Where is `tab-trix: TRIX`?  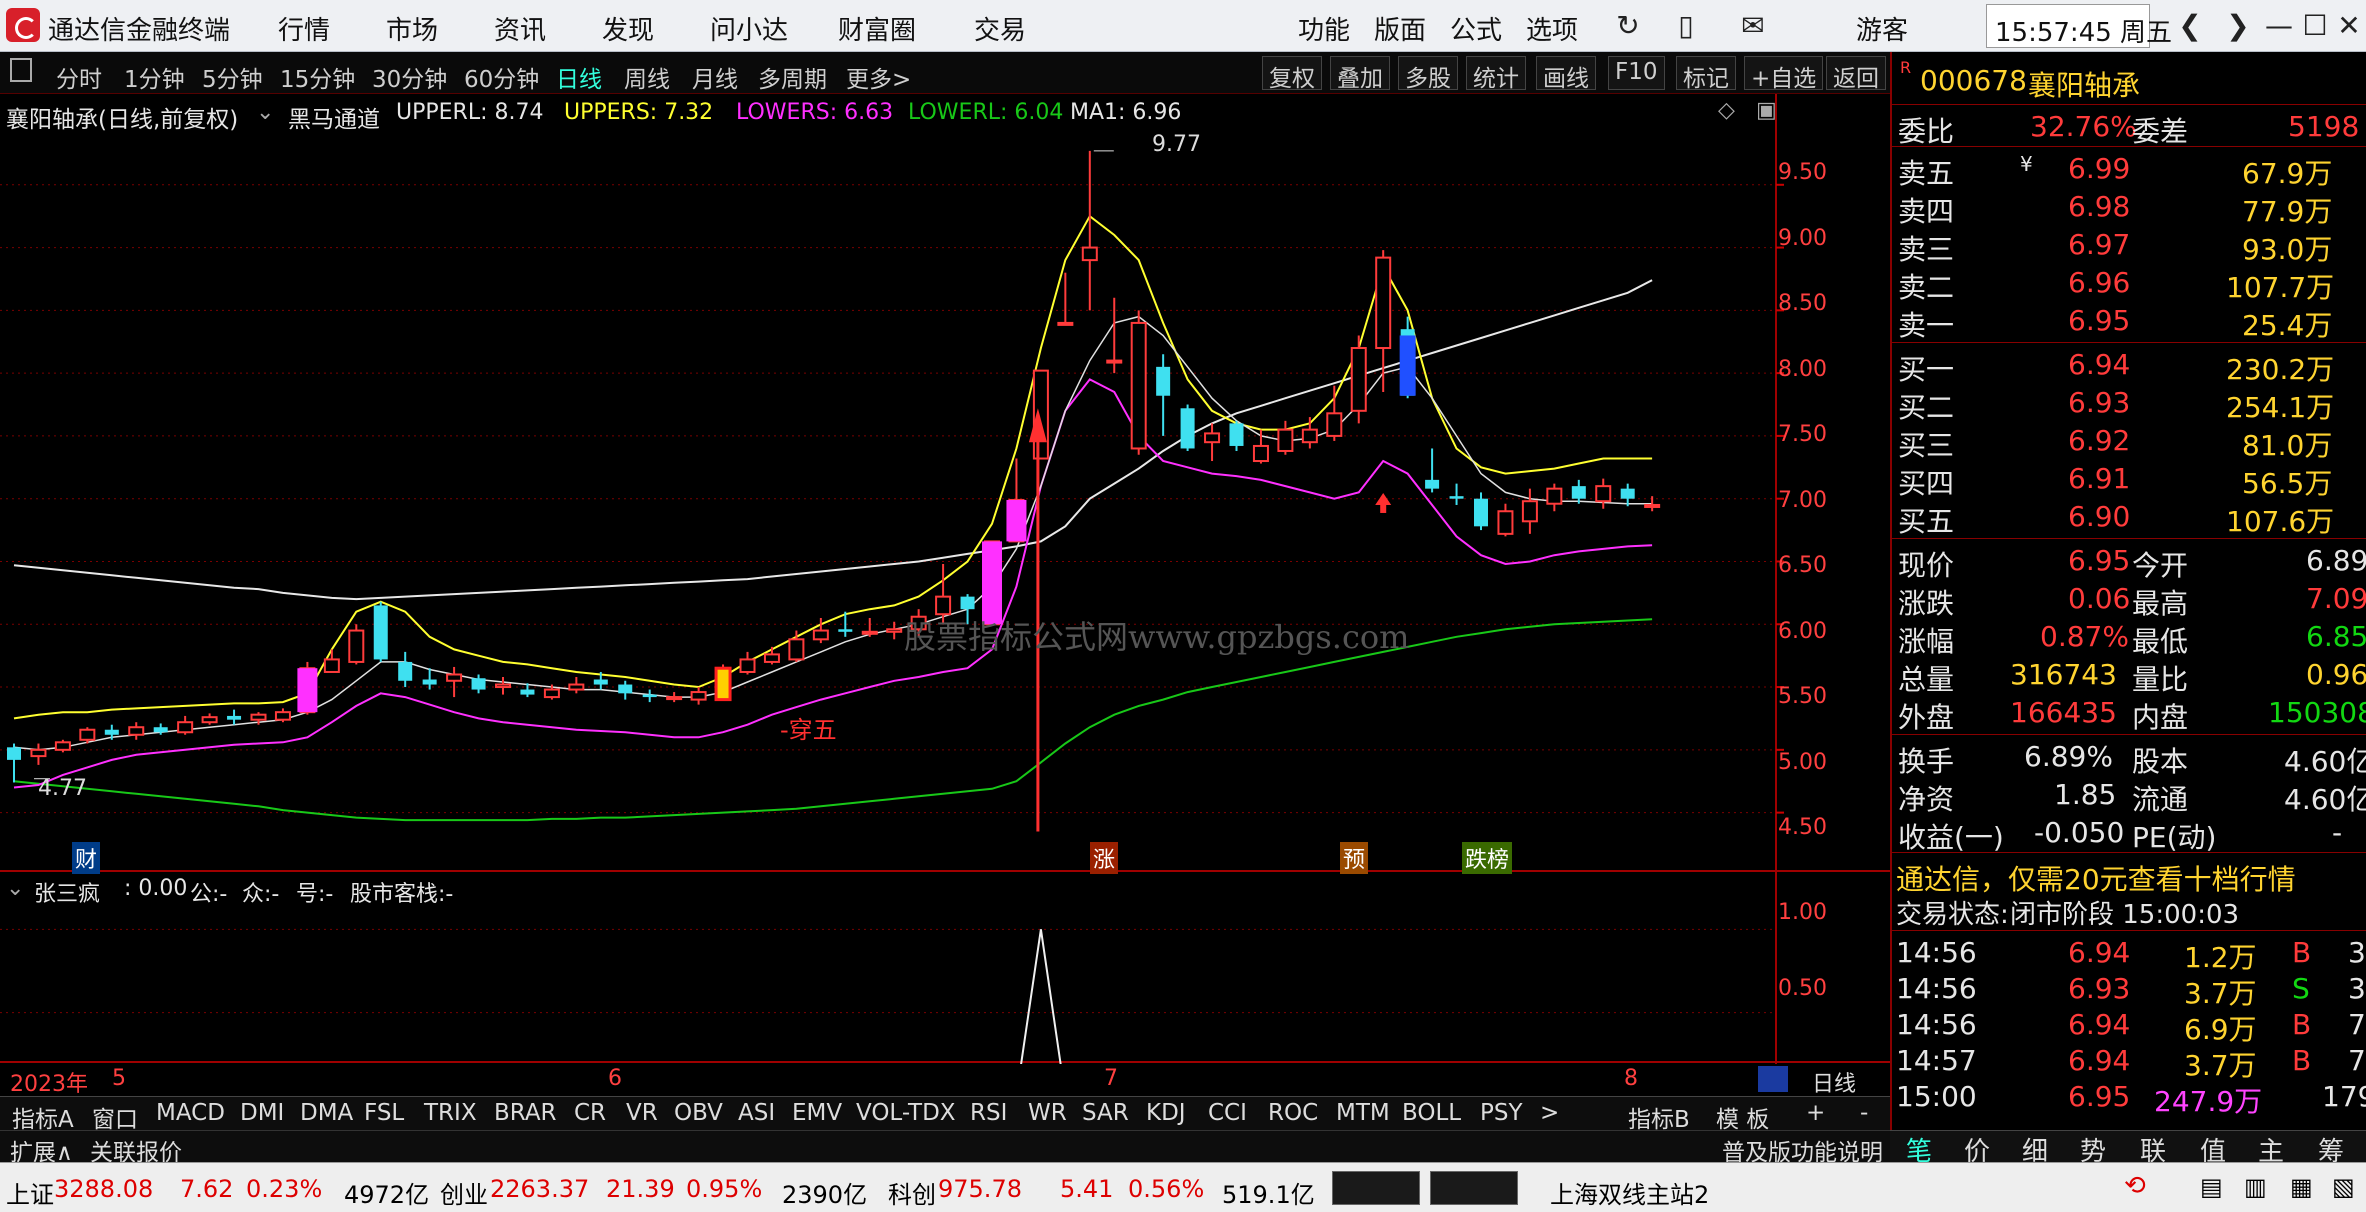 tab-trix: TRIX is located at coordinates (450, 1113).